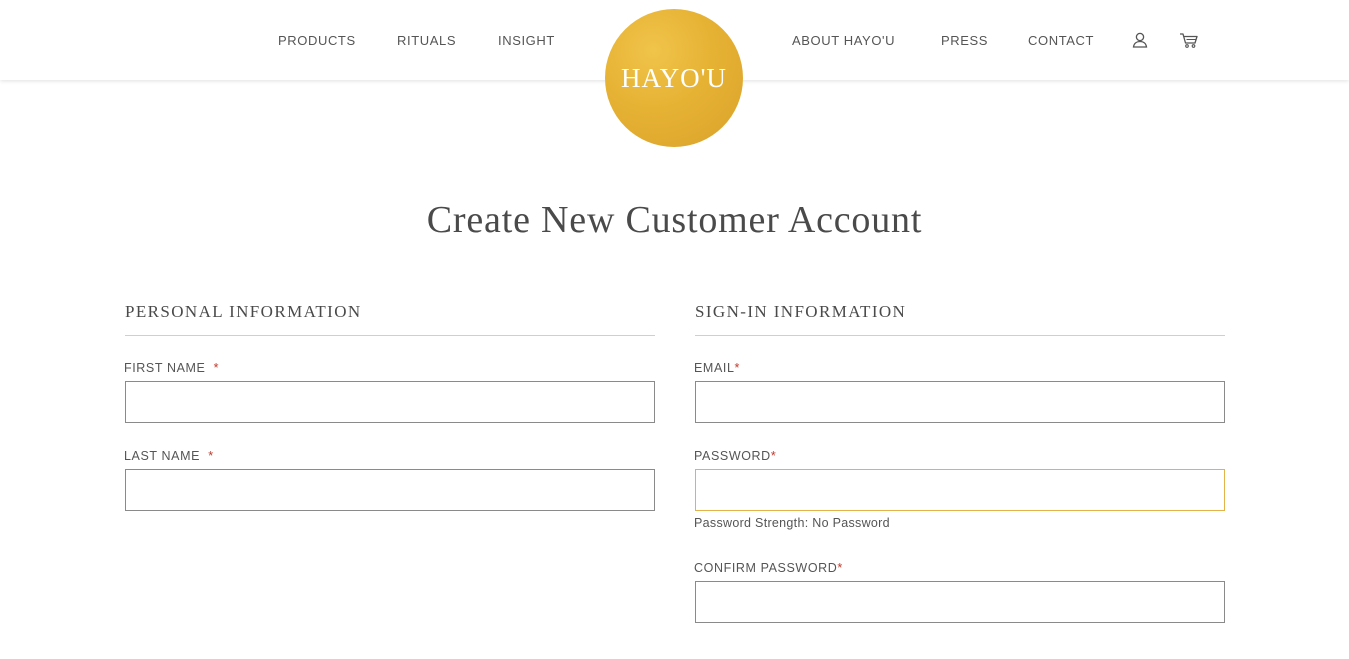 The image size is (1349, 659). Describe the element at coordinates (960, 402) in the screenshot. I see `email-input` at that location.